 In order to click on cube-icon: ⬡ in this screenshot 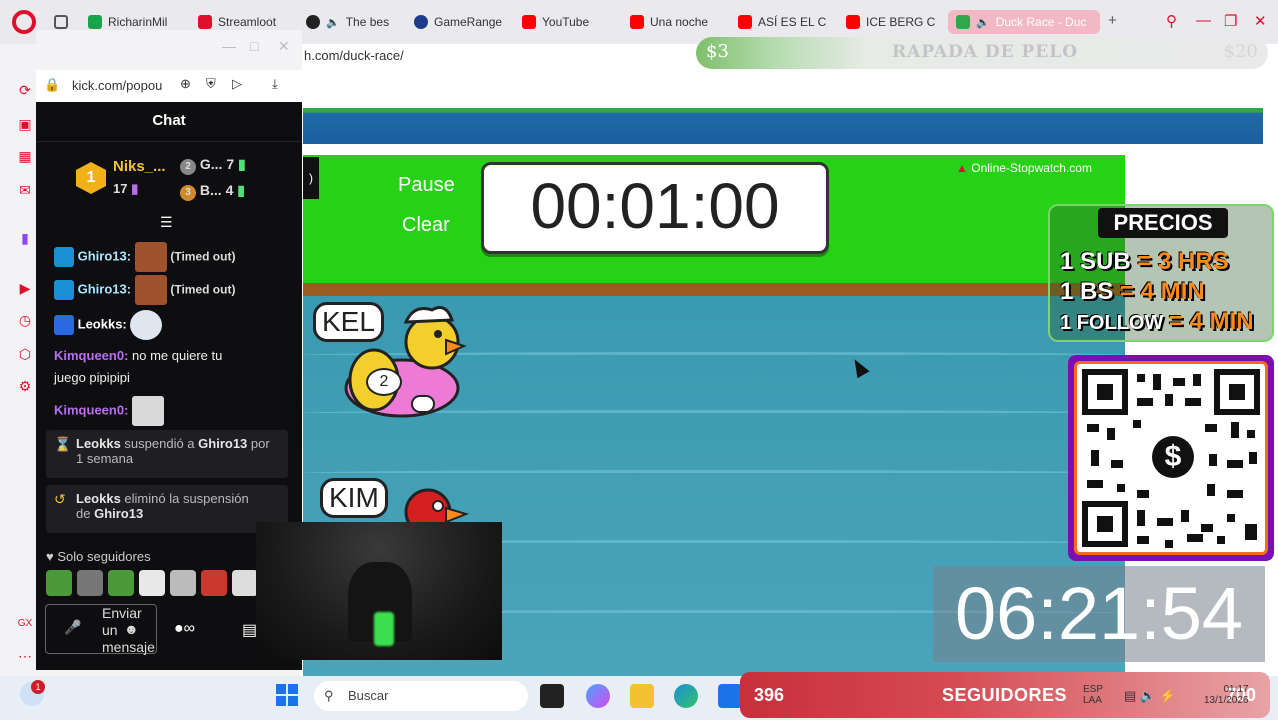, I will do `click(25, 354)`.